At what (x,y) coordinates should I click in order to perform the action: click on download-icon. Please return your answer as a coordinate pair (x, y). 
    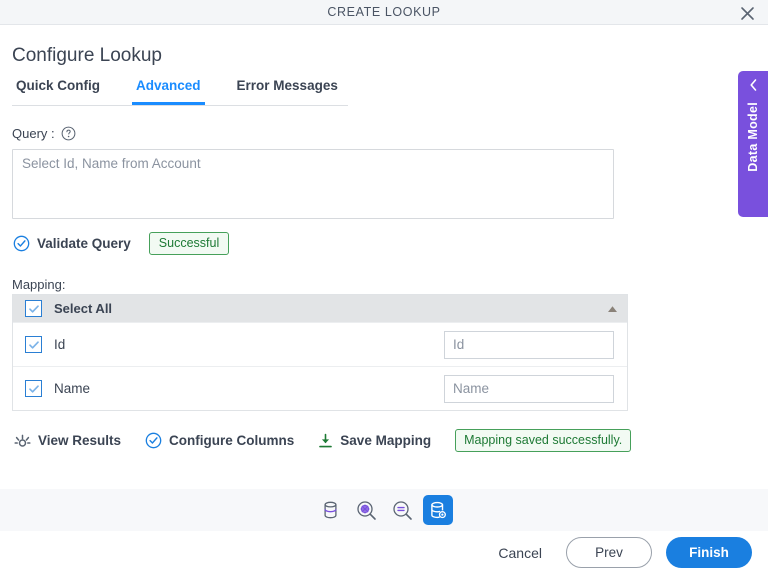
    Looking at the image, I should click on (325, 441).